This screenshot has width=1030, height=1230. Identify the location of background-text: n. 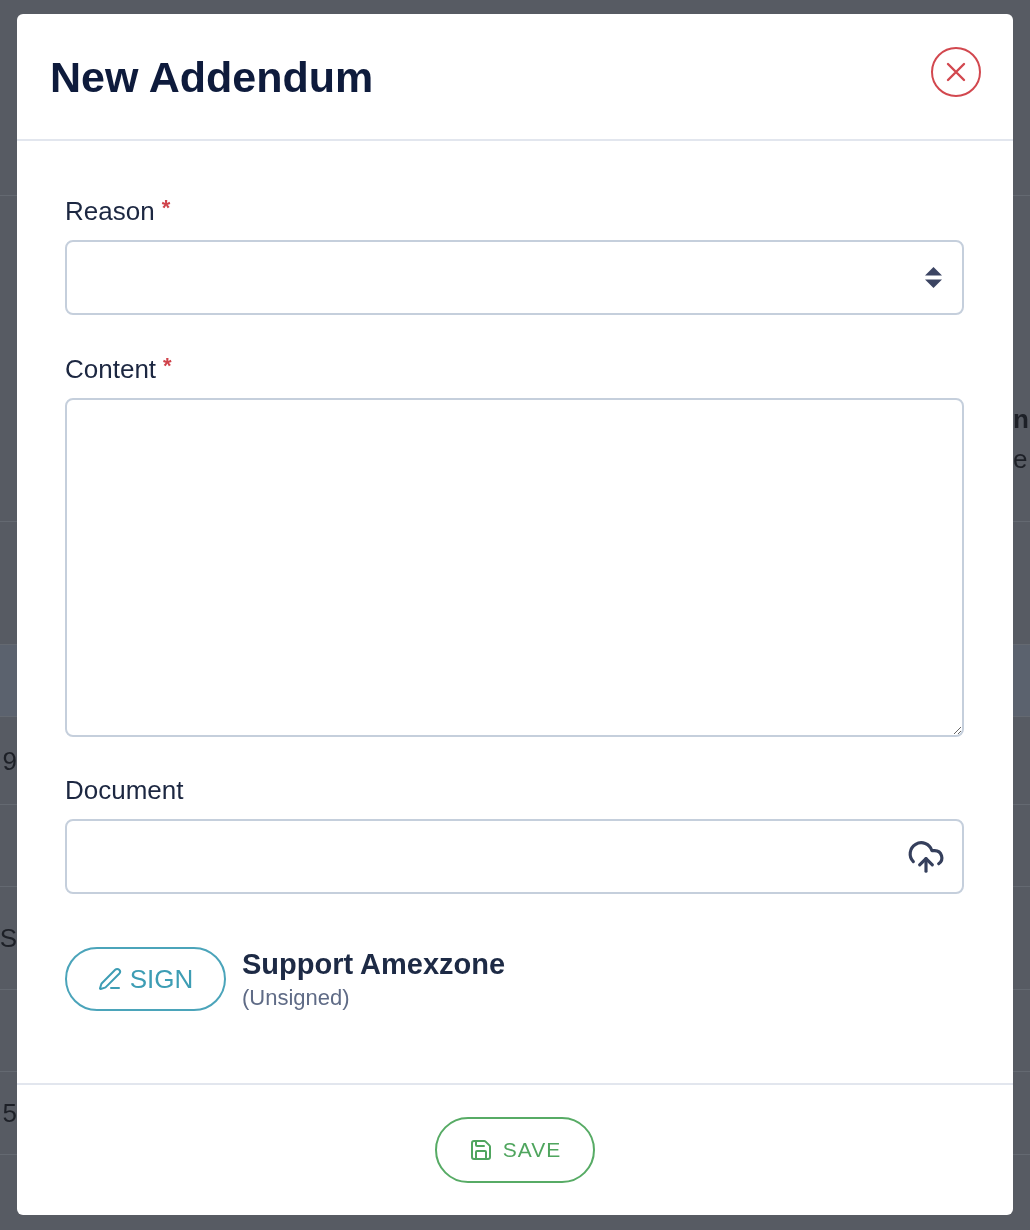
(1021, 419).